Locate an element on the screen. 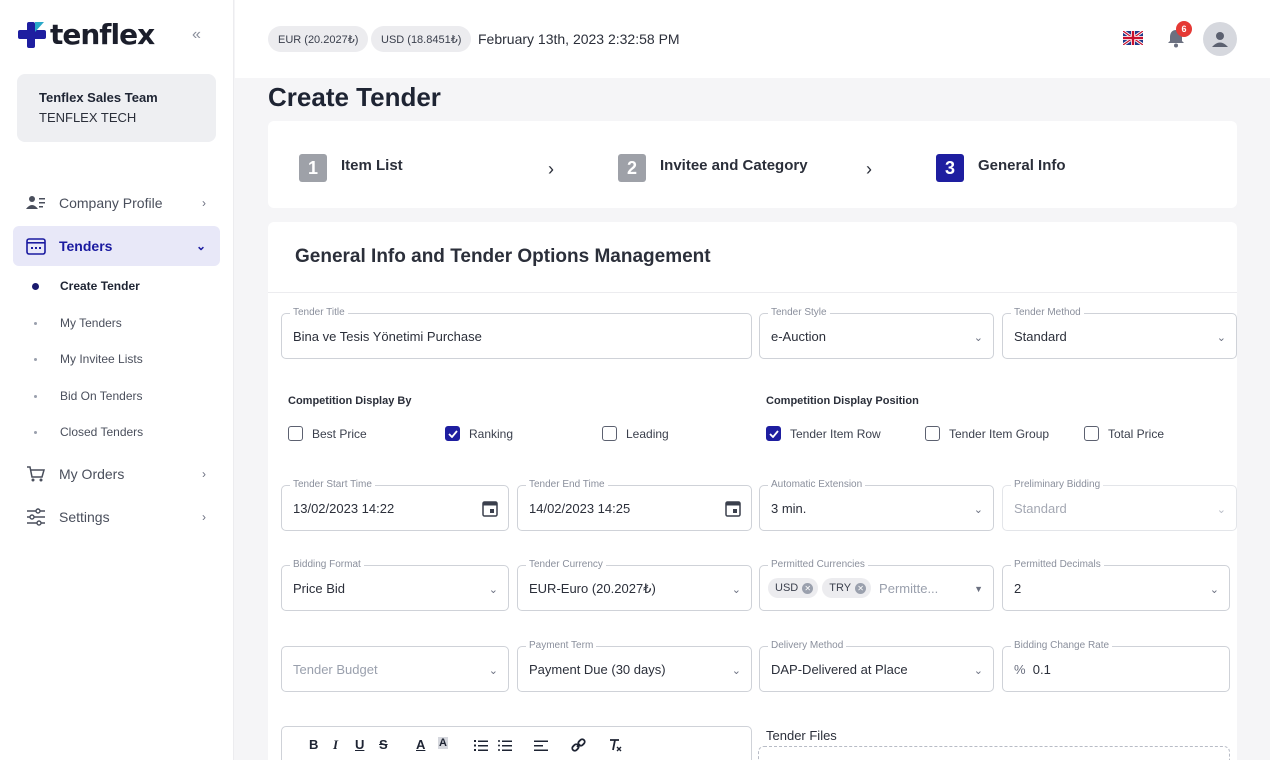  sidebar-item-label: Company Profile is located at coordinates (111, 203).